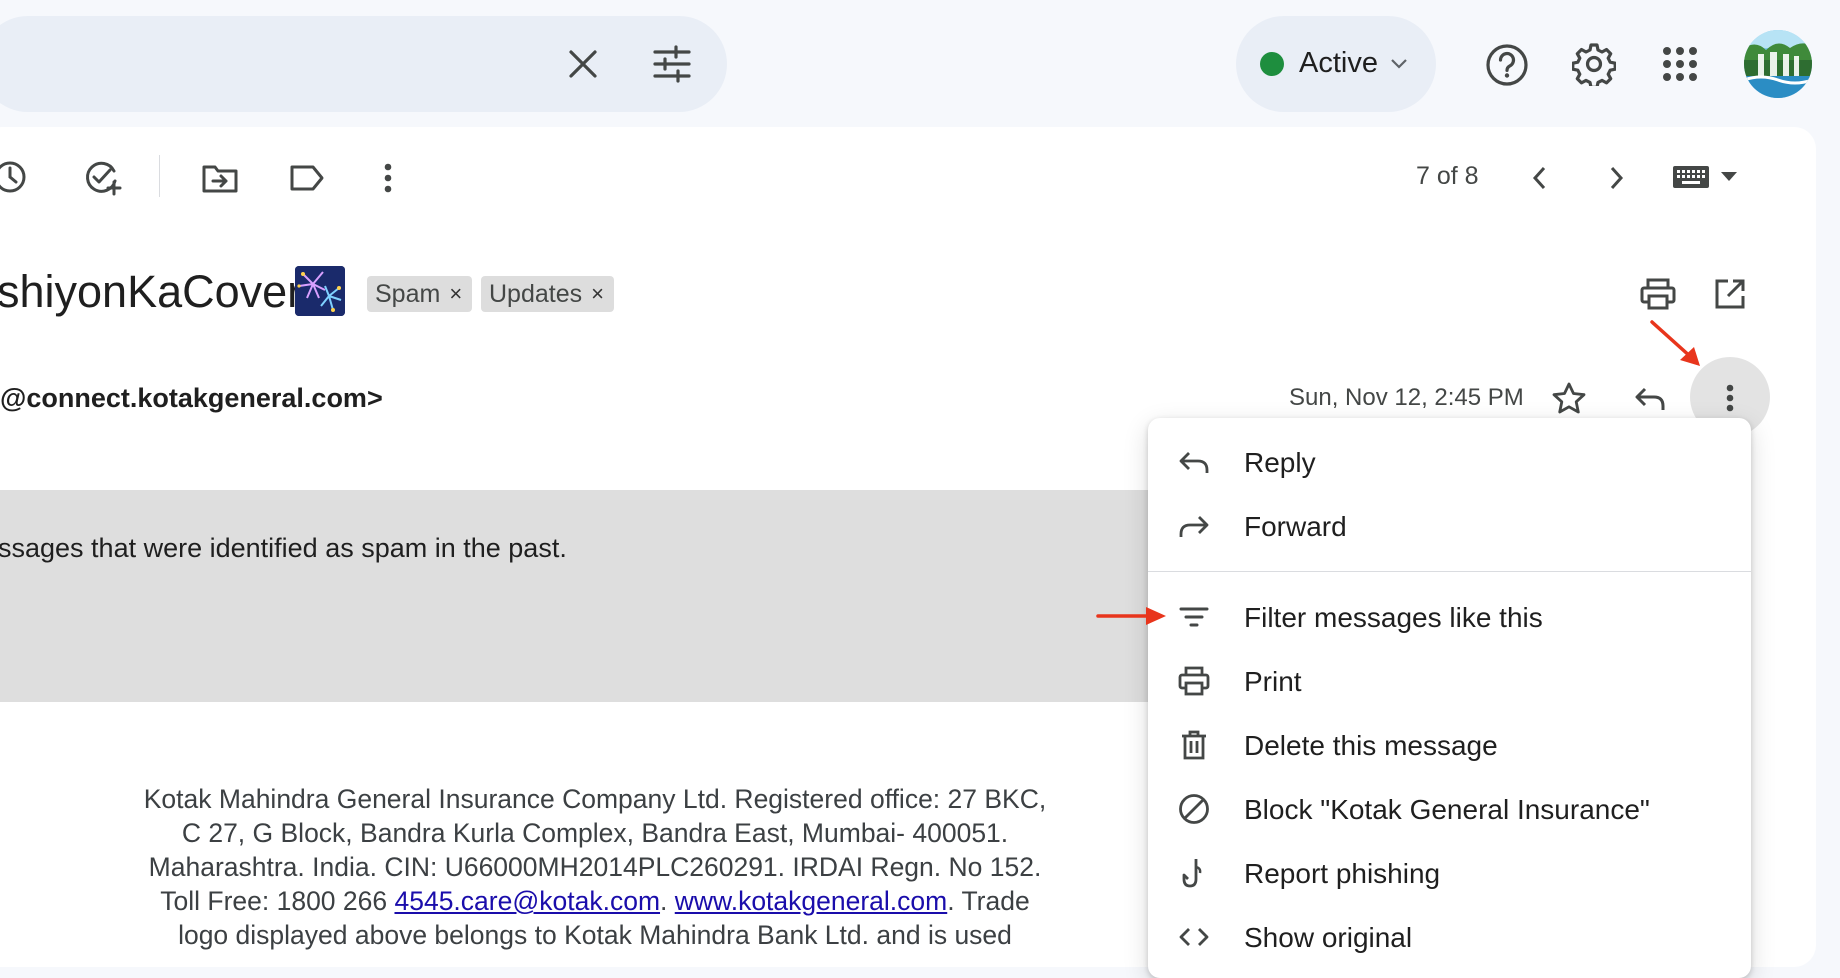  What do you see at coordinates (811, 901) in the screenshot?
I see `website-link: www.kotakgeneral.com` at bounding box center [811, 901].